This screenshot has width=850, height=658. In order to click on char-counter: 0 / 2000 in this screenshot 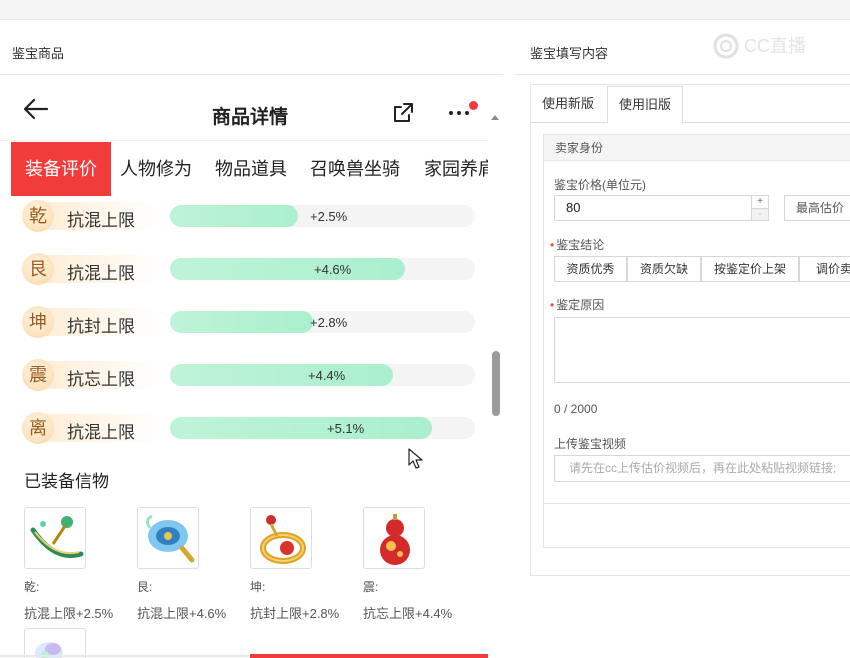, I will do `click(576, 409)`.